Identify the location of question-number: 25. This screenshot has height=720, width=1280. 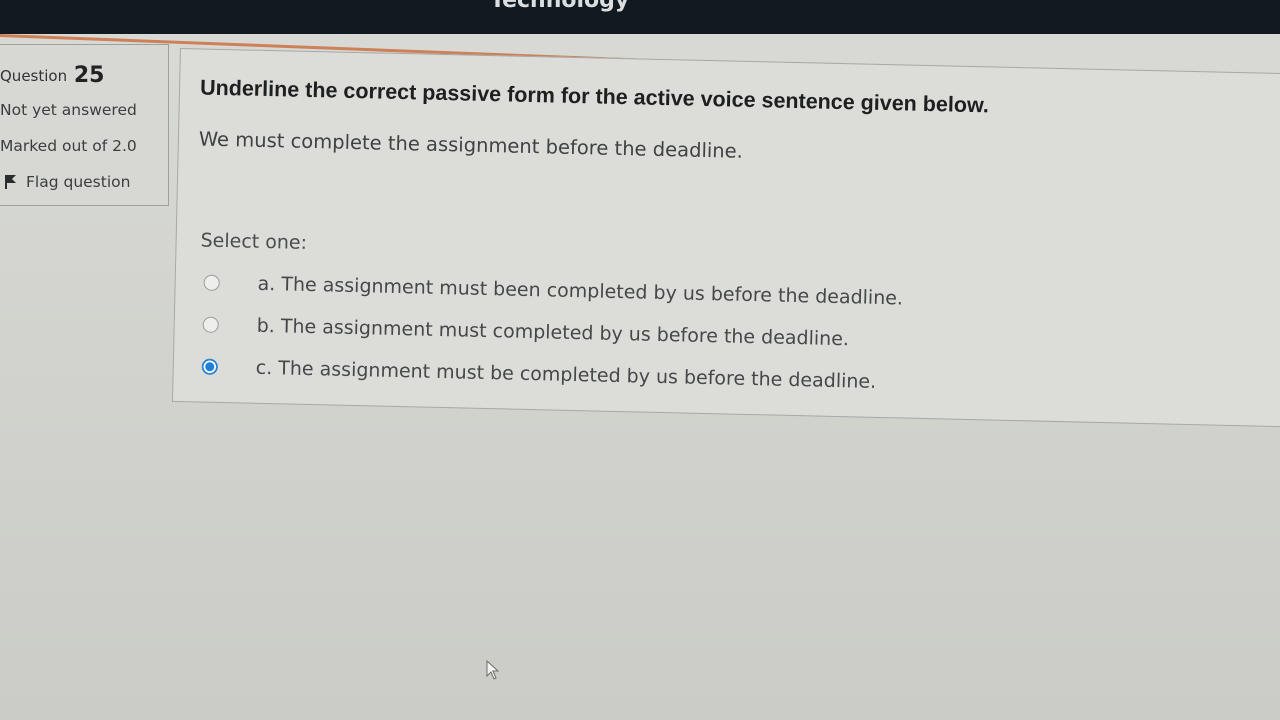
(89, 75).